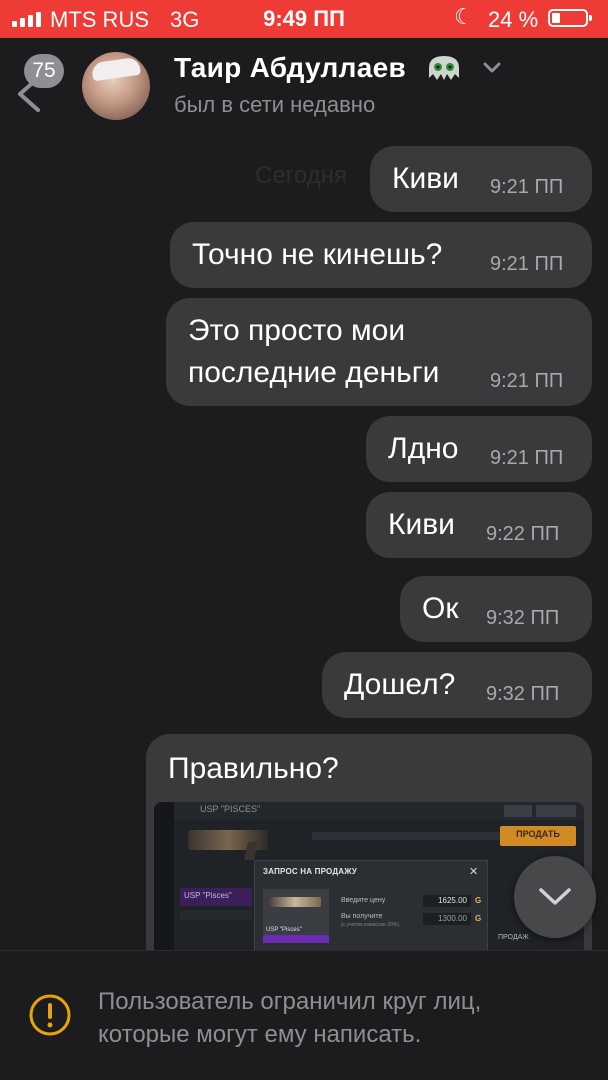 The height and width of the screenshot is (1080, 608). Describe the element at coordinates (423, 448) in the screenshot. I see `message-text: Лдно` at that location.